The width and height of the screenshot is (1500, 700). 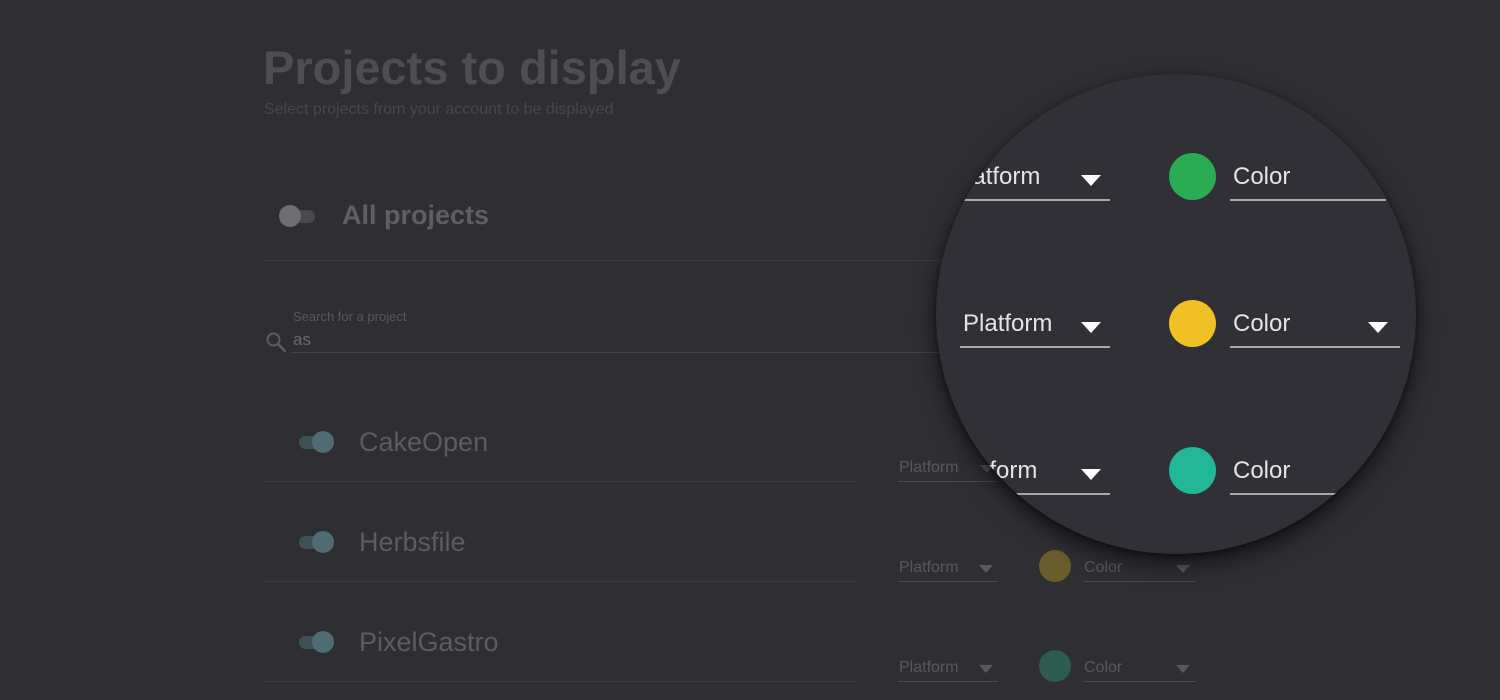 I want to click on all-projects-toggle, so click(x=297, y=216).